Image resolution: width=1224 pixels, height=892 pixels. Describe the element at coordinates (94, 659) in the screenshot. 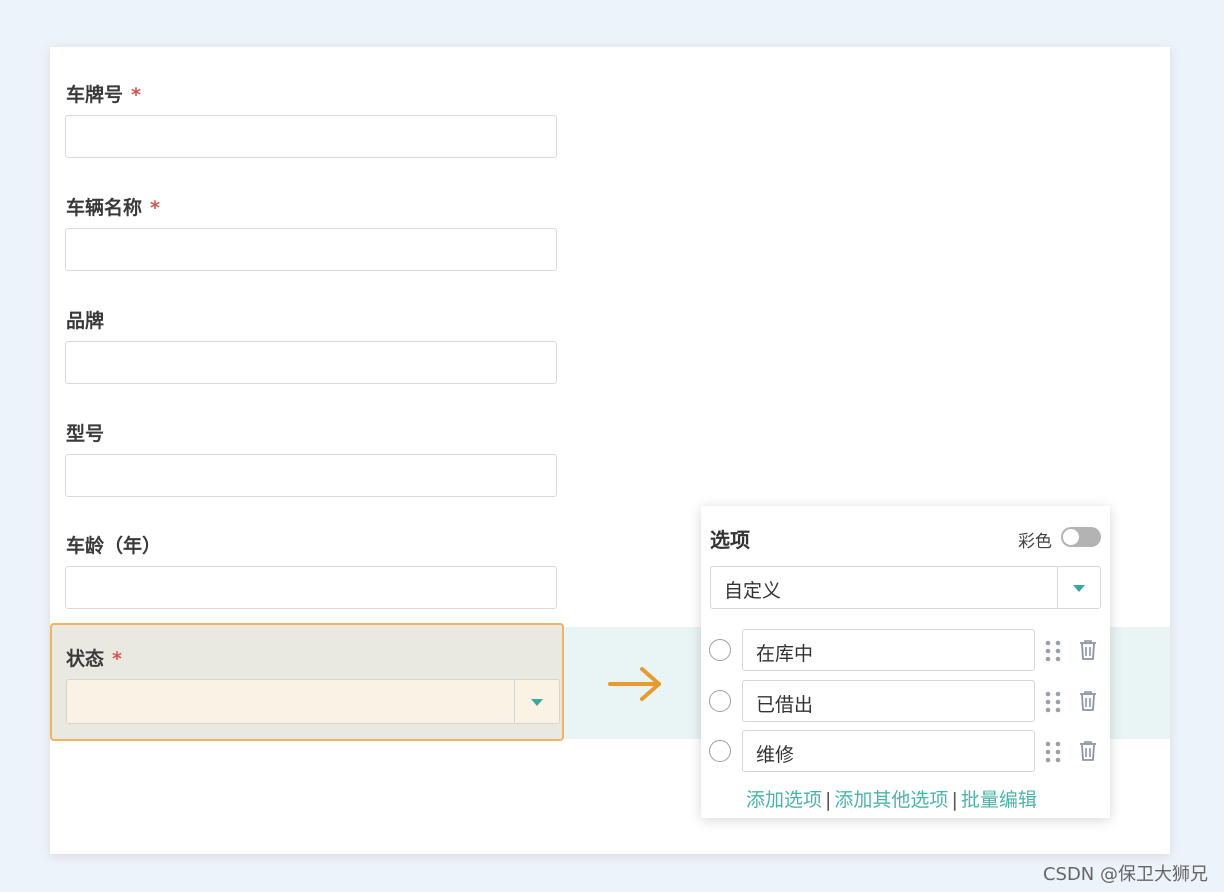

I see `field-label-status: 状态 *` at that location.